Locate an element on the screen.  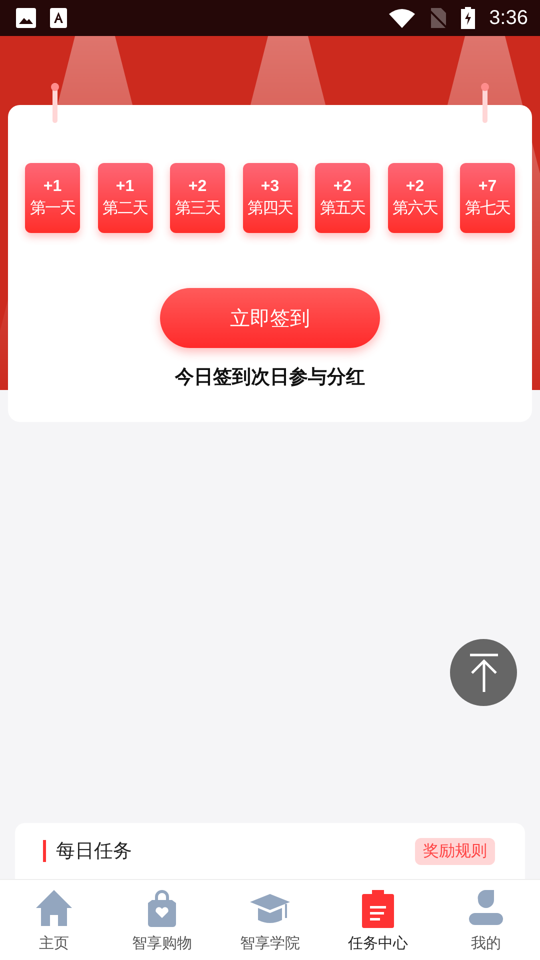
day-label: 第五天 is located at coordinates (342, 208).